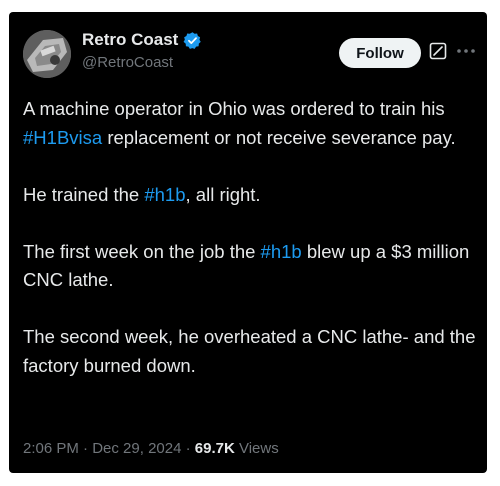  I want to click on tweet-date: Dec 29, 2024, so click(136, 448).